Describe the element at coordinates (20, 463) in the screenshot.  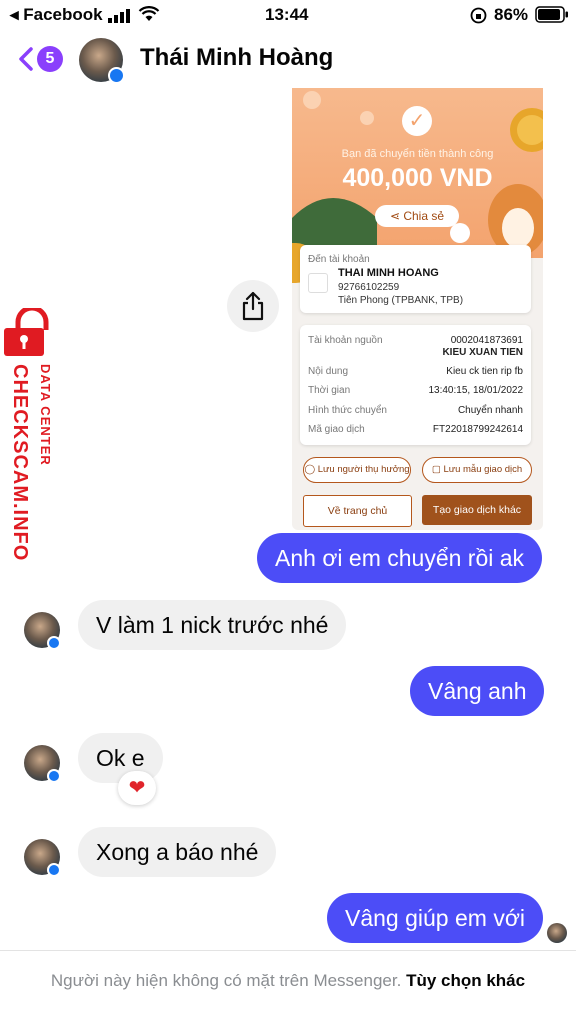
I see `watermark-text-main: CHECKSCAM.INFO` at that location.